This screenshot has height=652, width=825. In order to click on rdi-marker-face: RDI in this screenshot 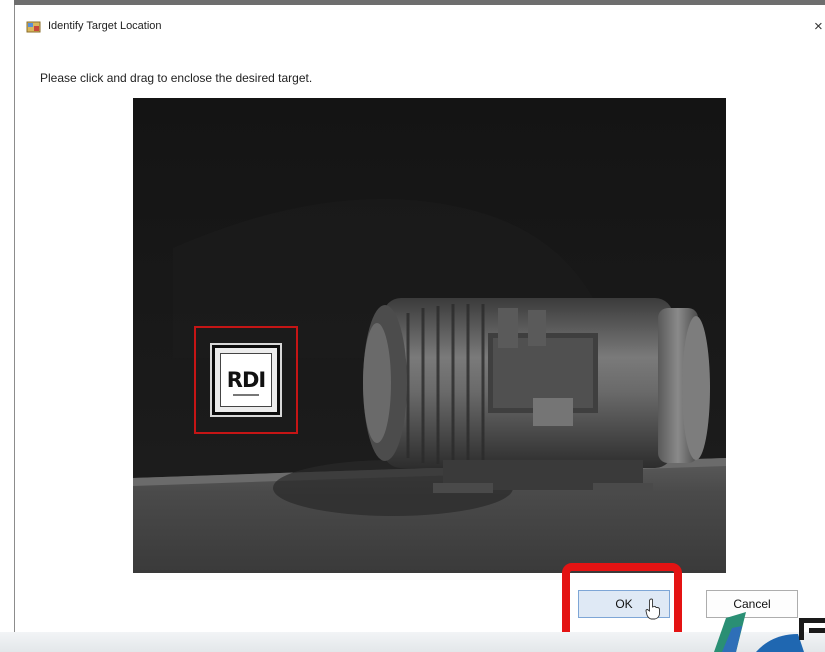, I will do `click(246, 380)`.